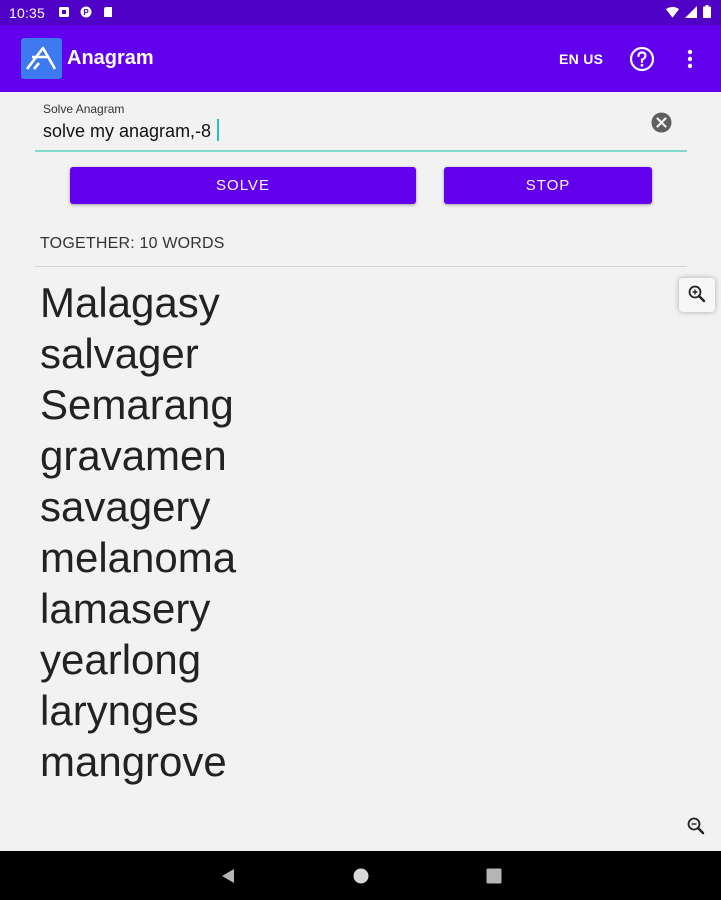 The width and height of the screenshot is (721, 900). I want to click on status-bar: 10:35 P, so click(360, 12).